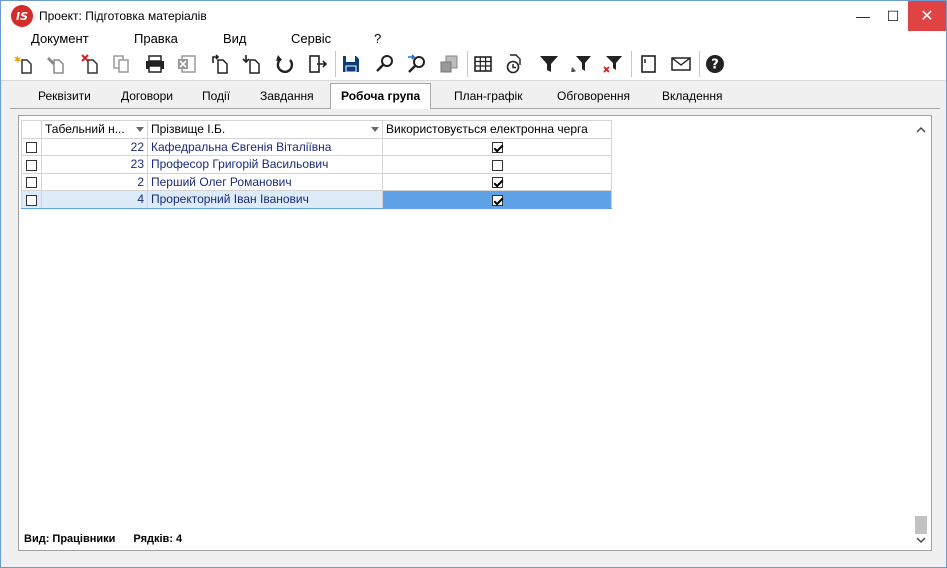  What do you see at coordinates (317, 64) in the screenshot?
I see `exit-icon` at bounding box center [317, 64].